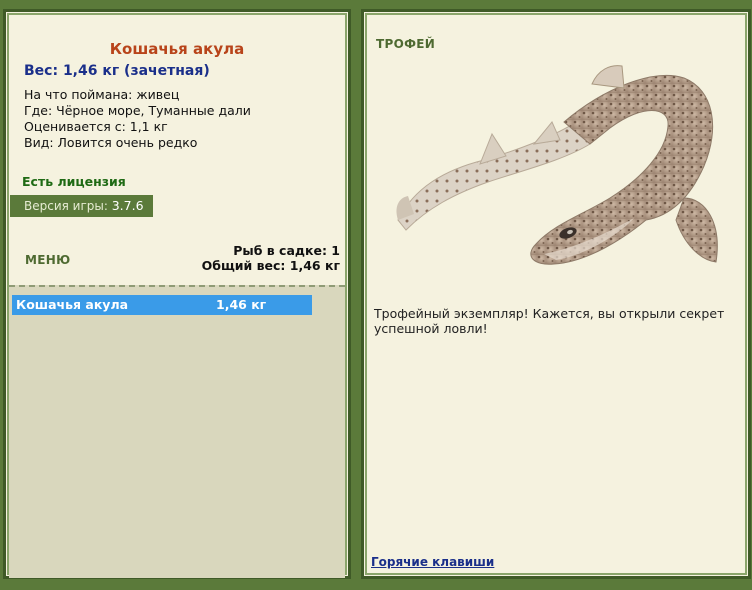  I want to click on license-status: Есть лицензия, so click(74, 181).